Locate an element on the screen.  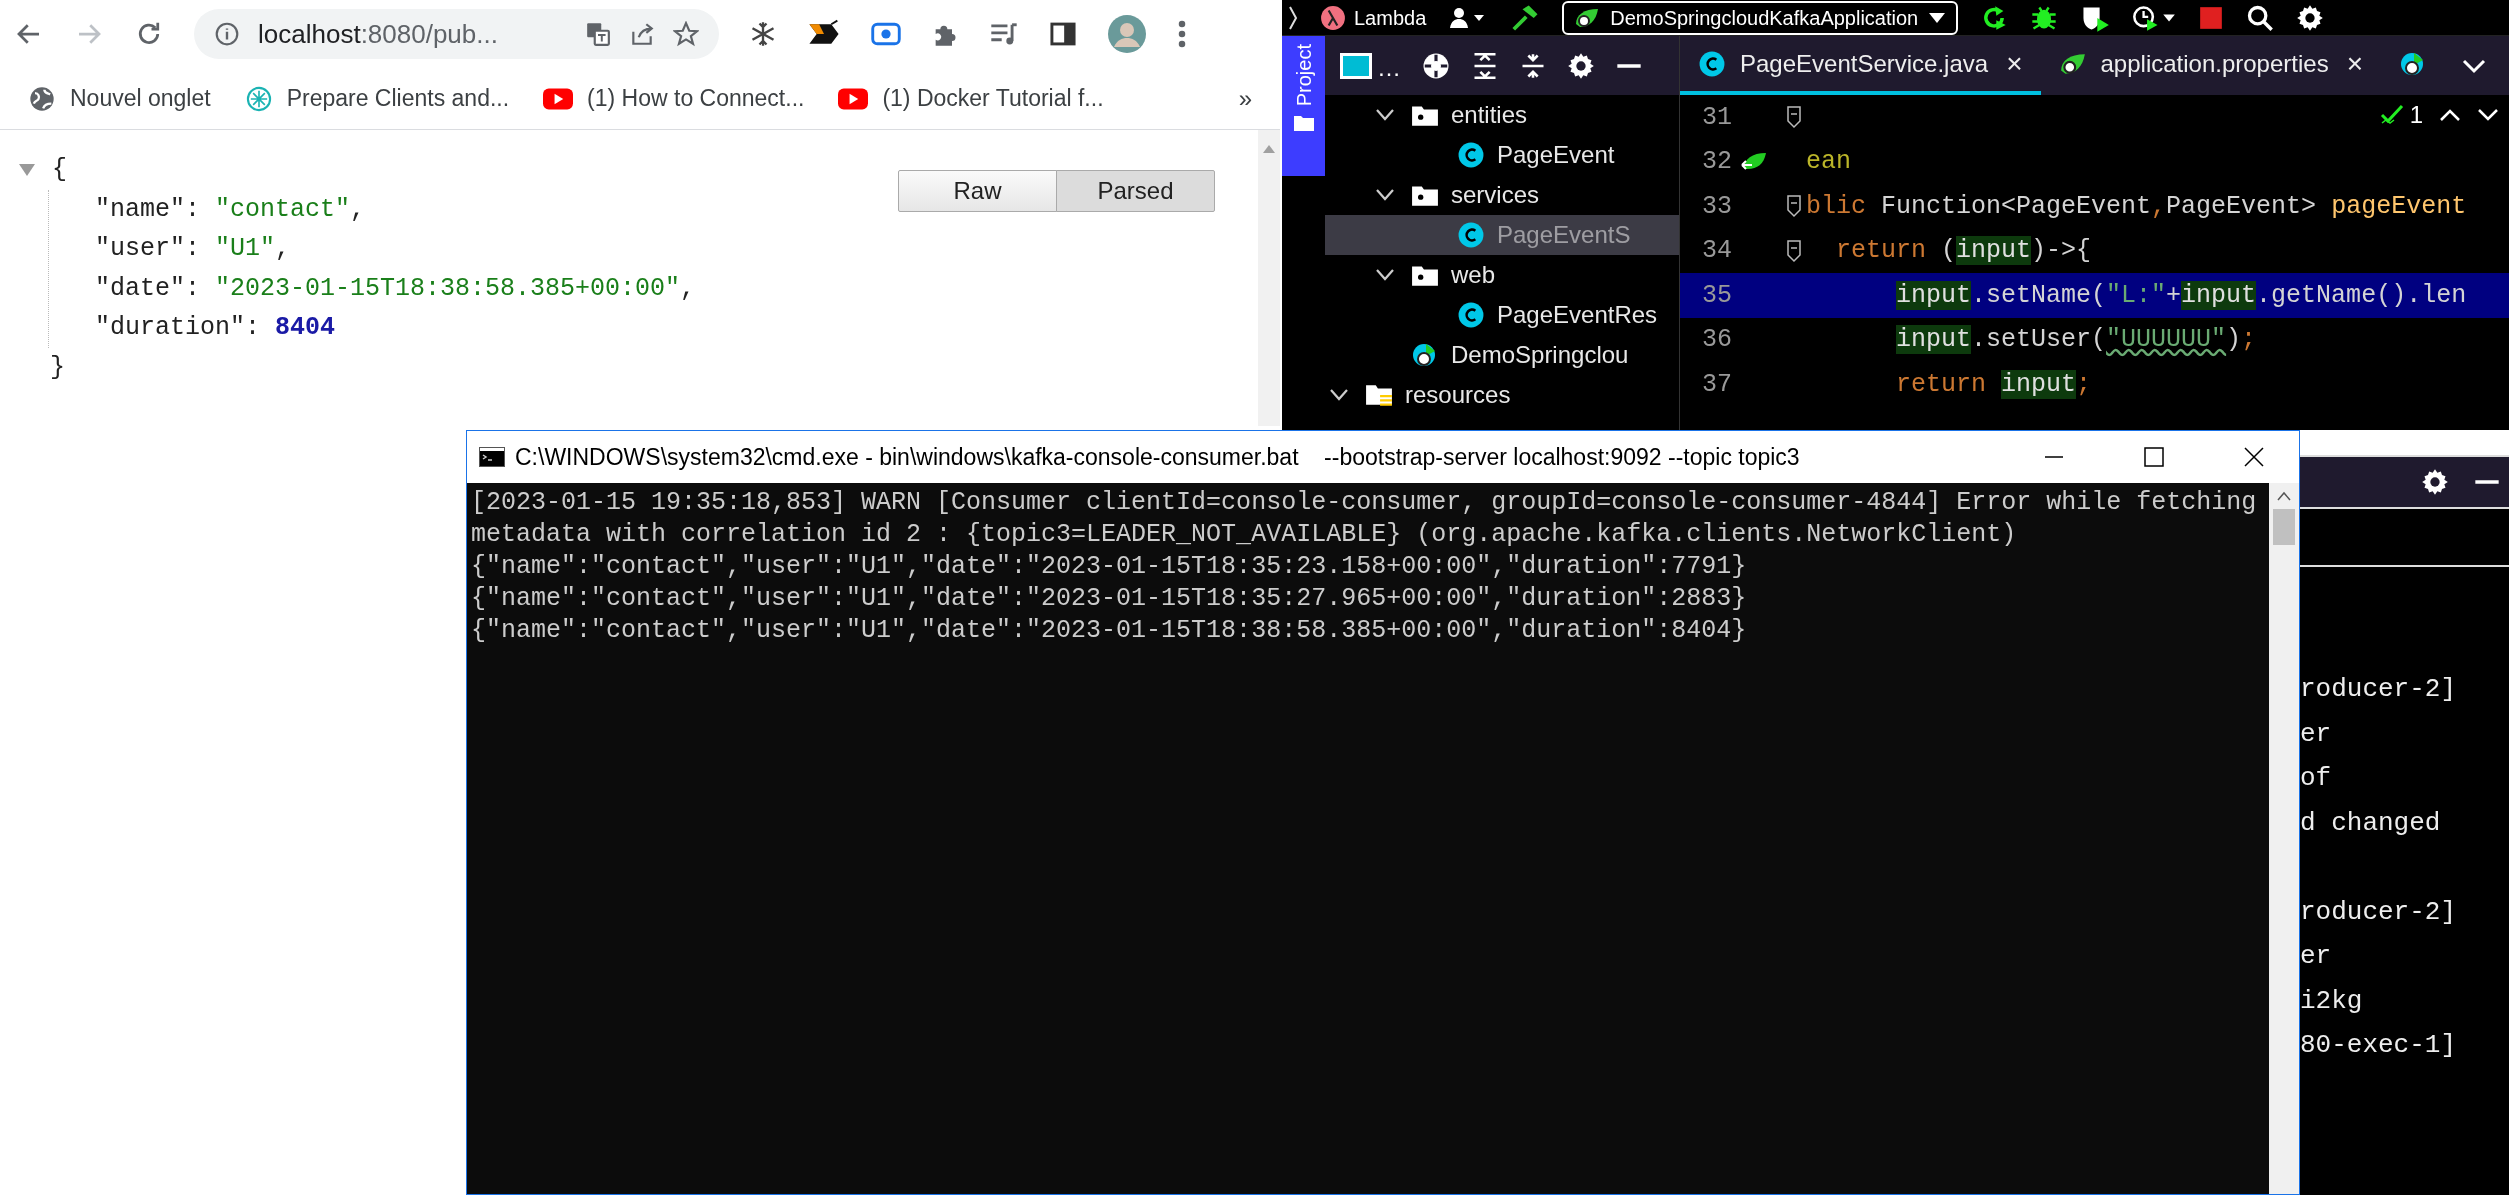
caret-icon is located at coordinates (1937, 17).